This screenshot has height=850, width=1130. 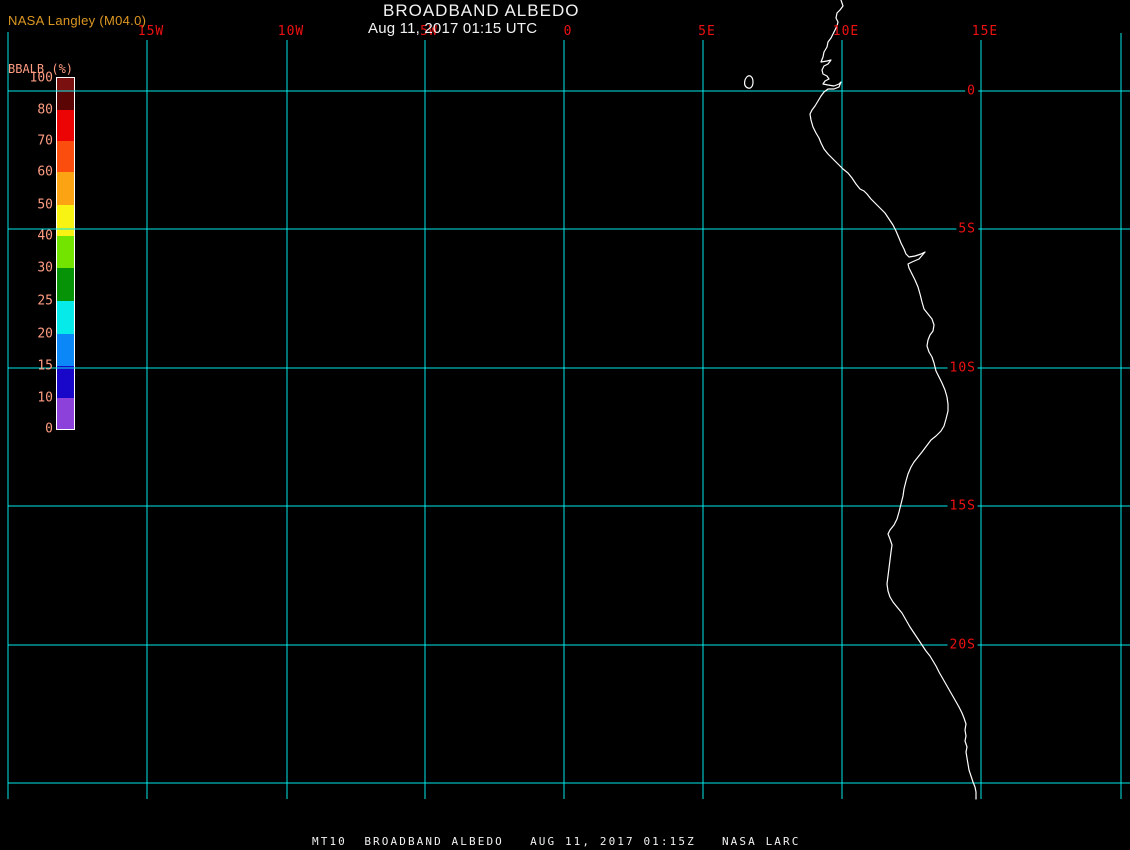 I want to click on colorbar-tick-label: 30, so click(x=45, y=268).